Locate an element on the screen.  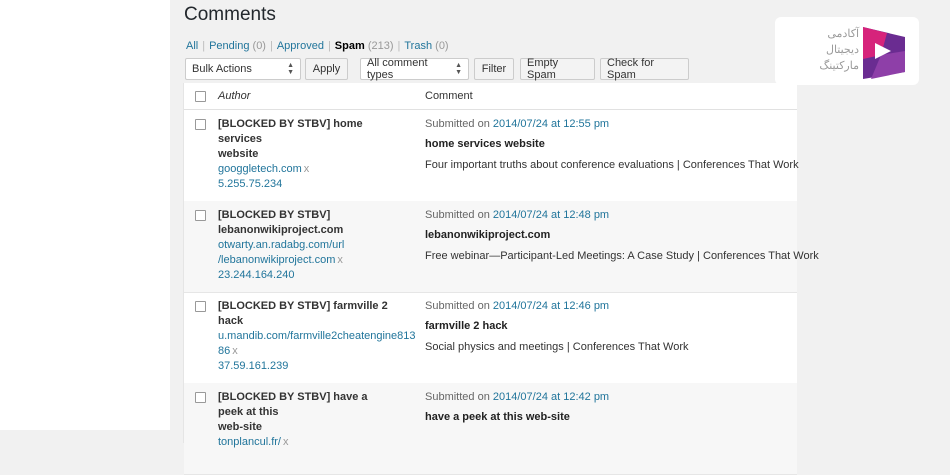
author-name: lebanonwikiproject.com is located at coordinates (281, 230).